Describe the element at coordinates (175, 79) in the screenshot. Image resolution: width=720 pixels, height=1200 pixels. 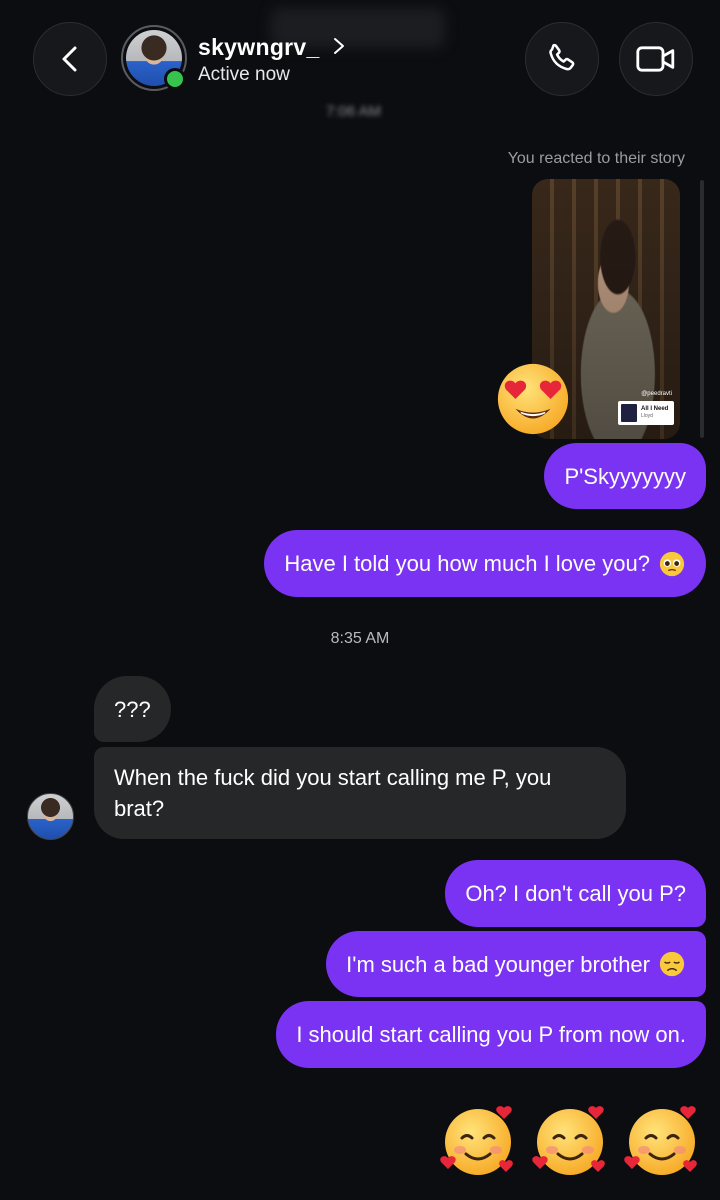
I see `online-status-dot` at that location.